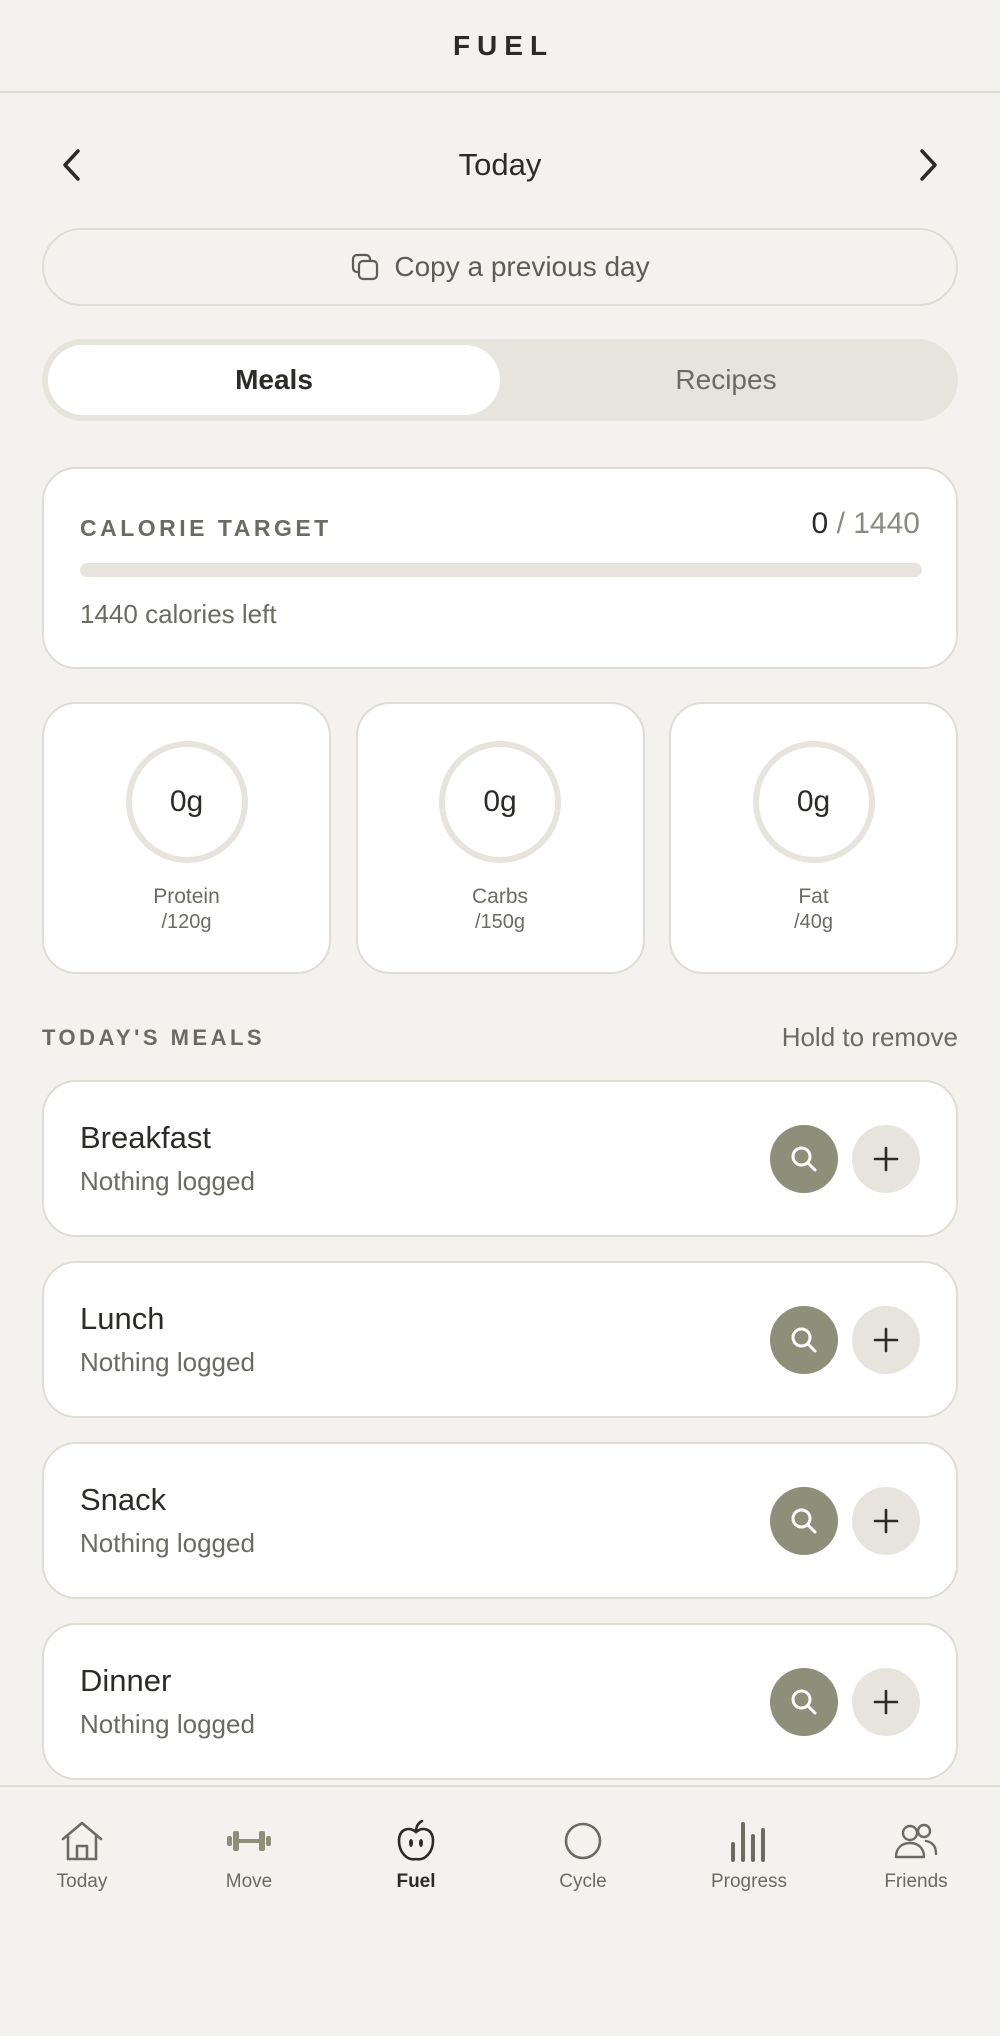  I want to click on tab-label: Friends, so click(916, 1881).